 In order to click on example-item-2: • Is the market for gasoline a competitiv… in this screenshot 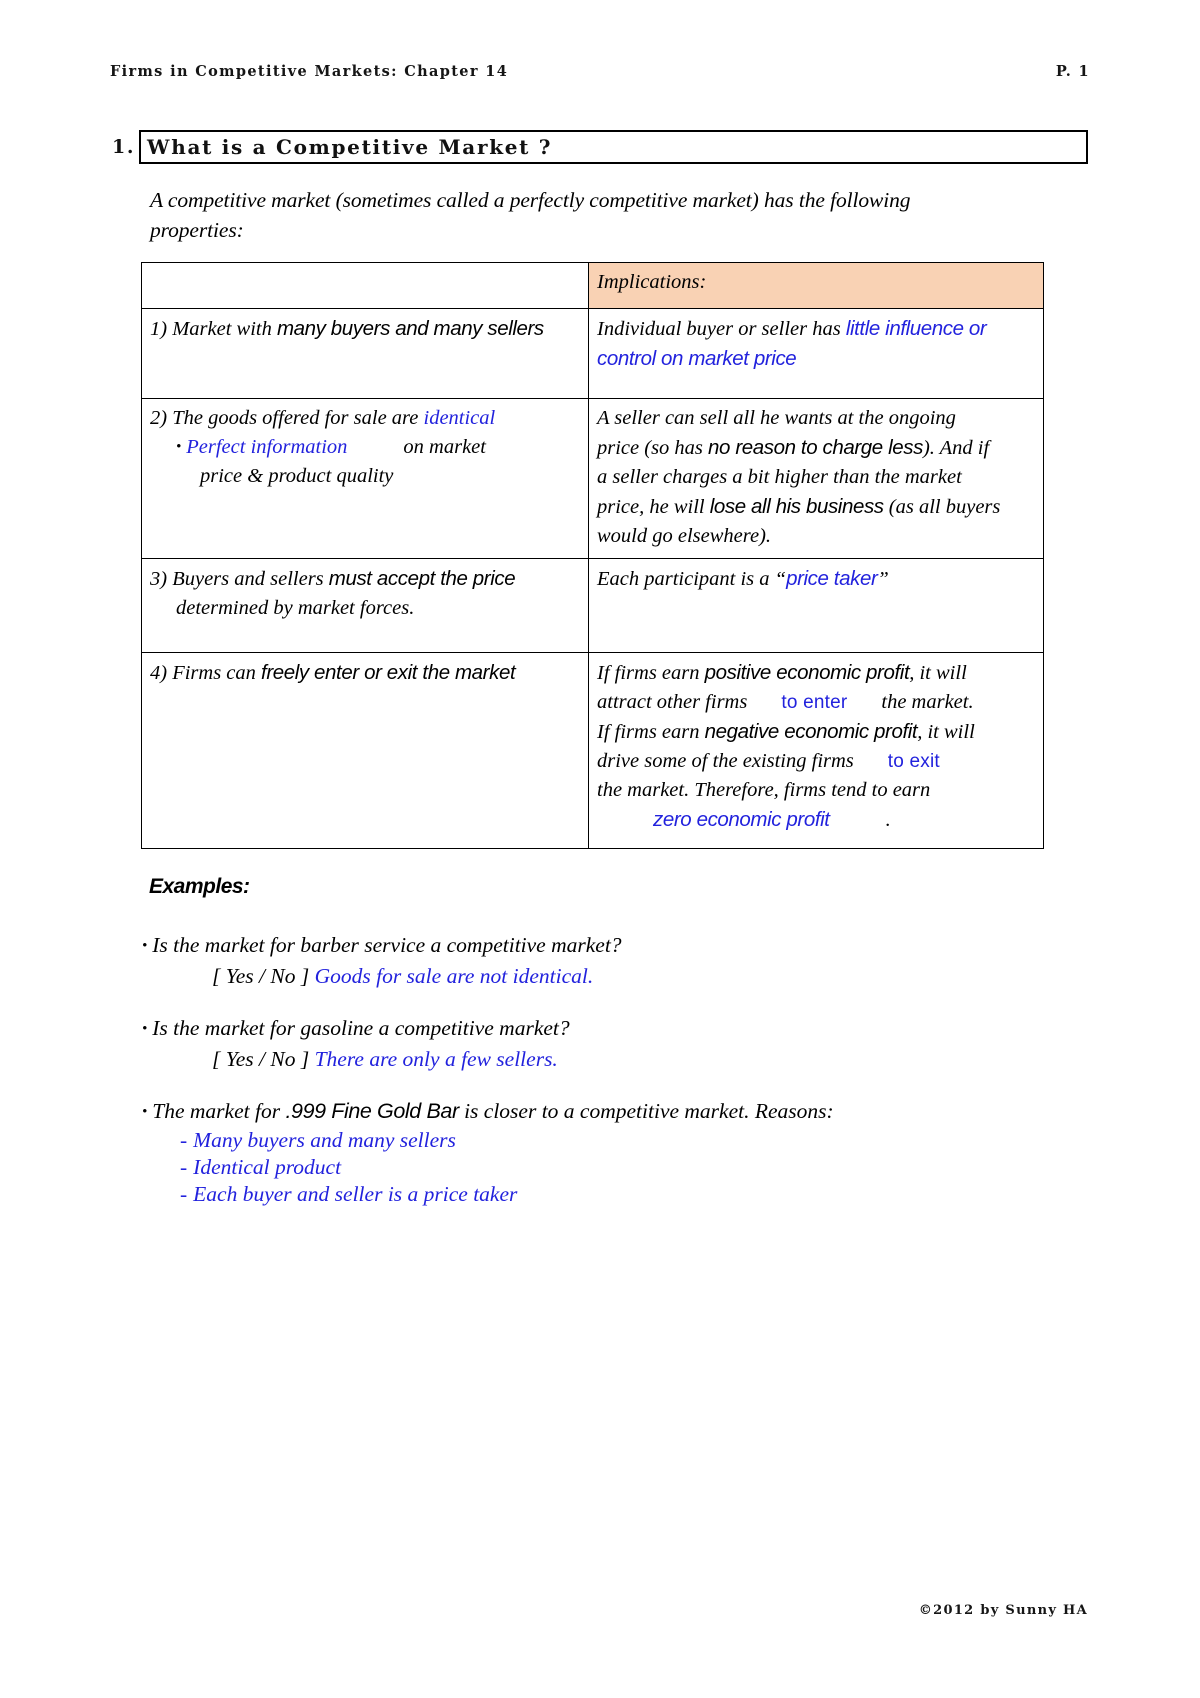, I will do `click(592, 1043)`.